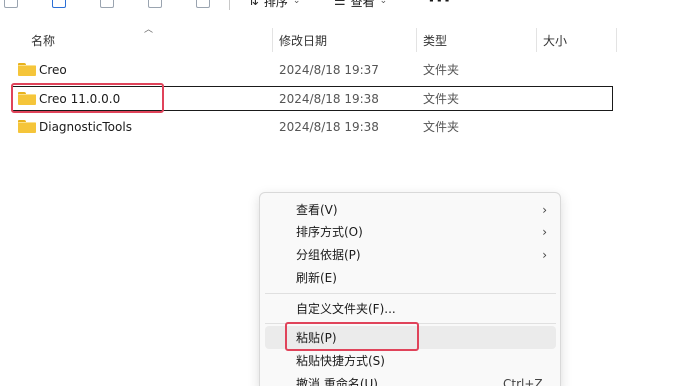 The height and width of the screenshot is (386, 697). What do you see at coordinates (155, 4) in the screenshot?
I see `share-icon` at bounding box center [155, 4].